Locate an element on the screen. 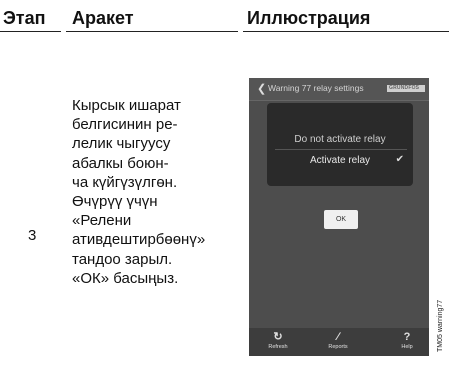  brand-logo: GRUNDFOS is located at coordinates (406, 88).